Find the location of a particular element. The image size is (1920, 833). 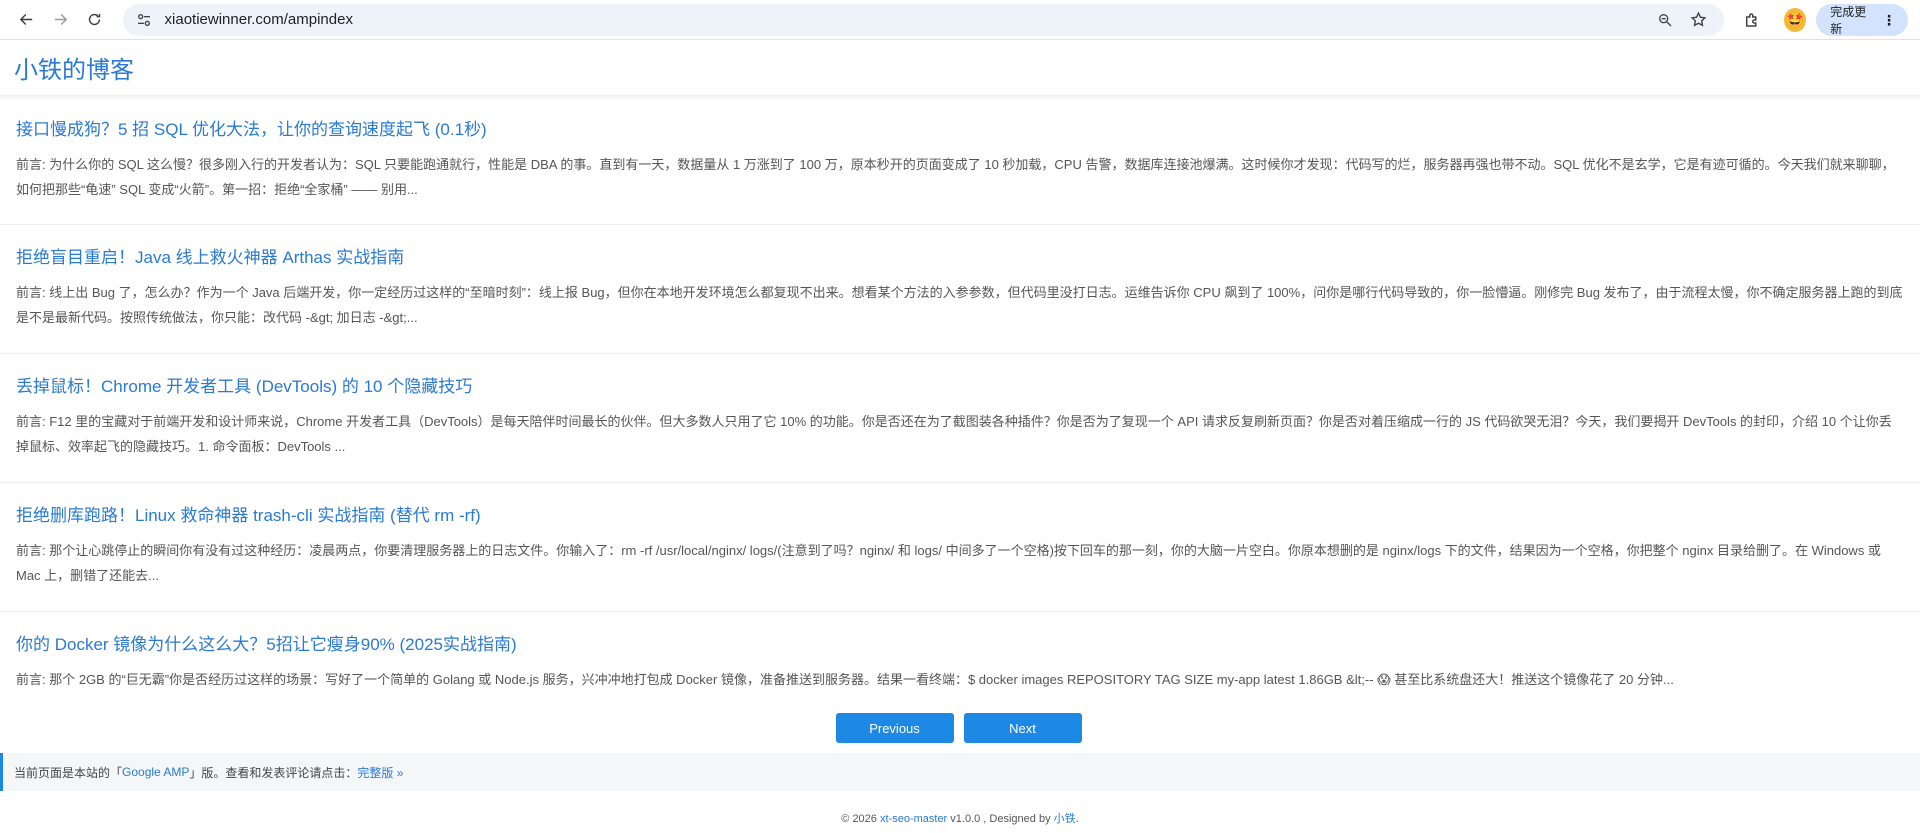

extensions-icon is located at coordinates (1752, 20).